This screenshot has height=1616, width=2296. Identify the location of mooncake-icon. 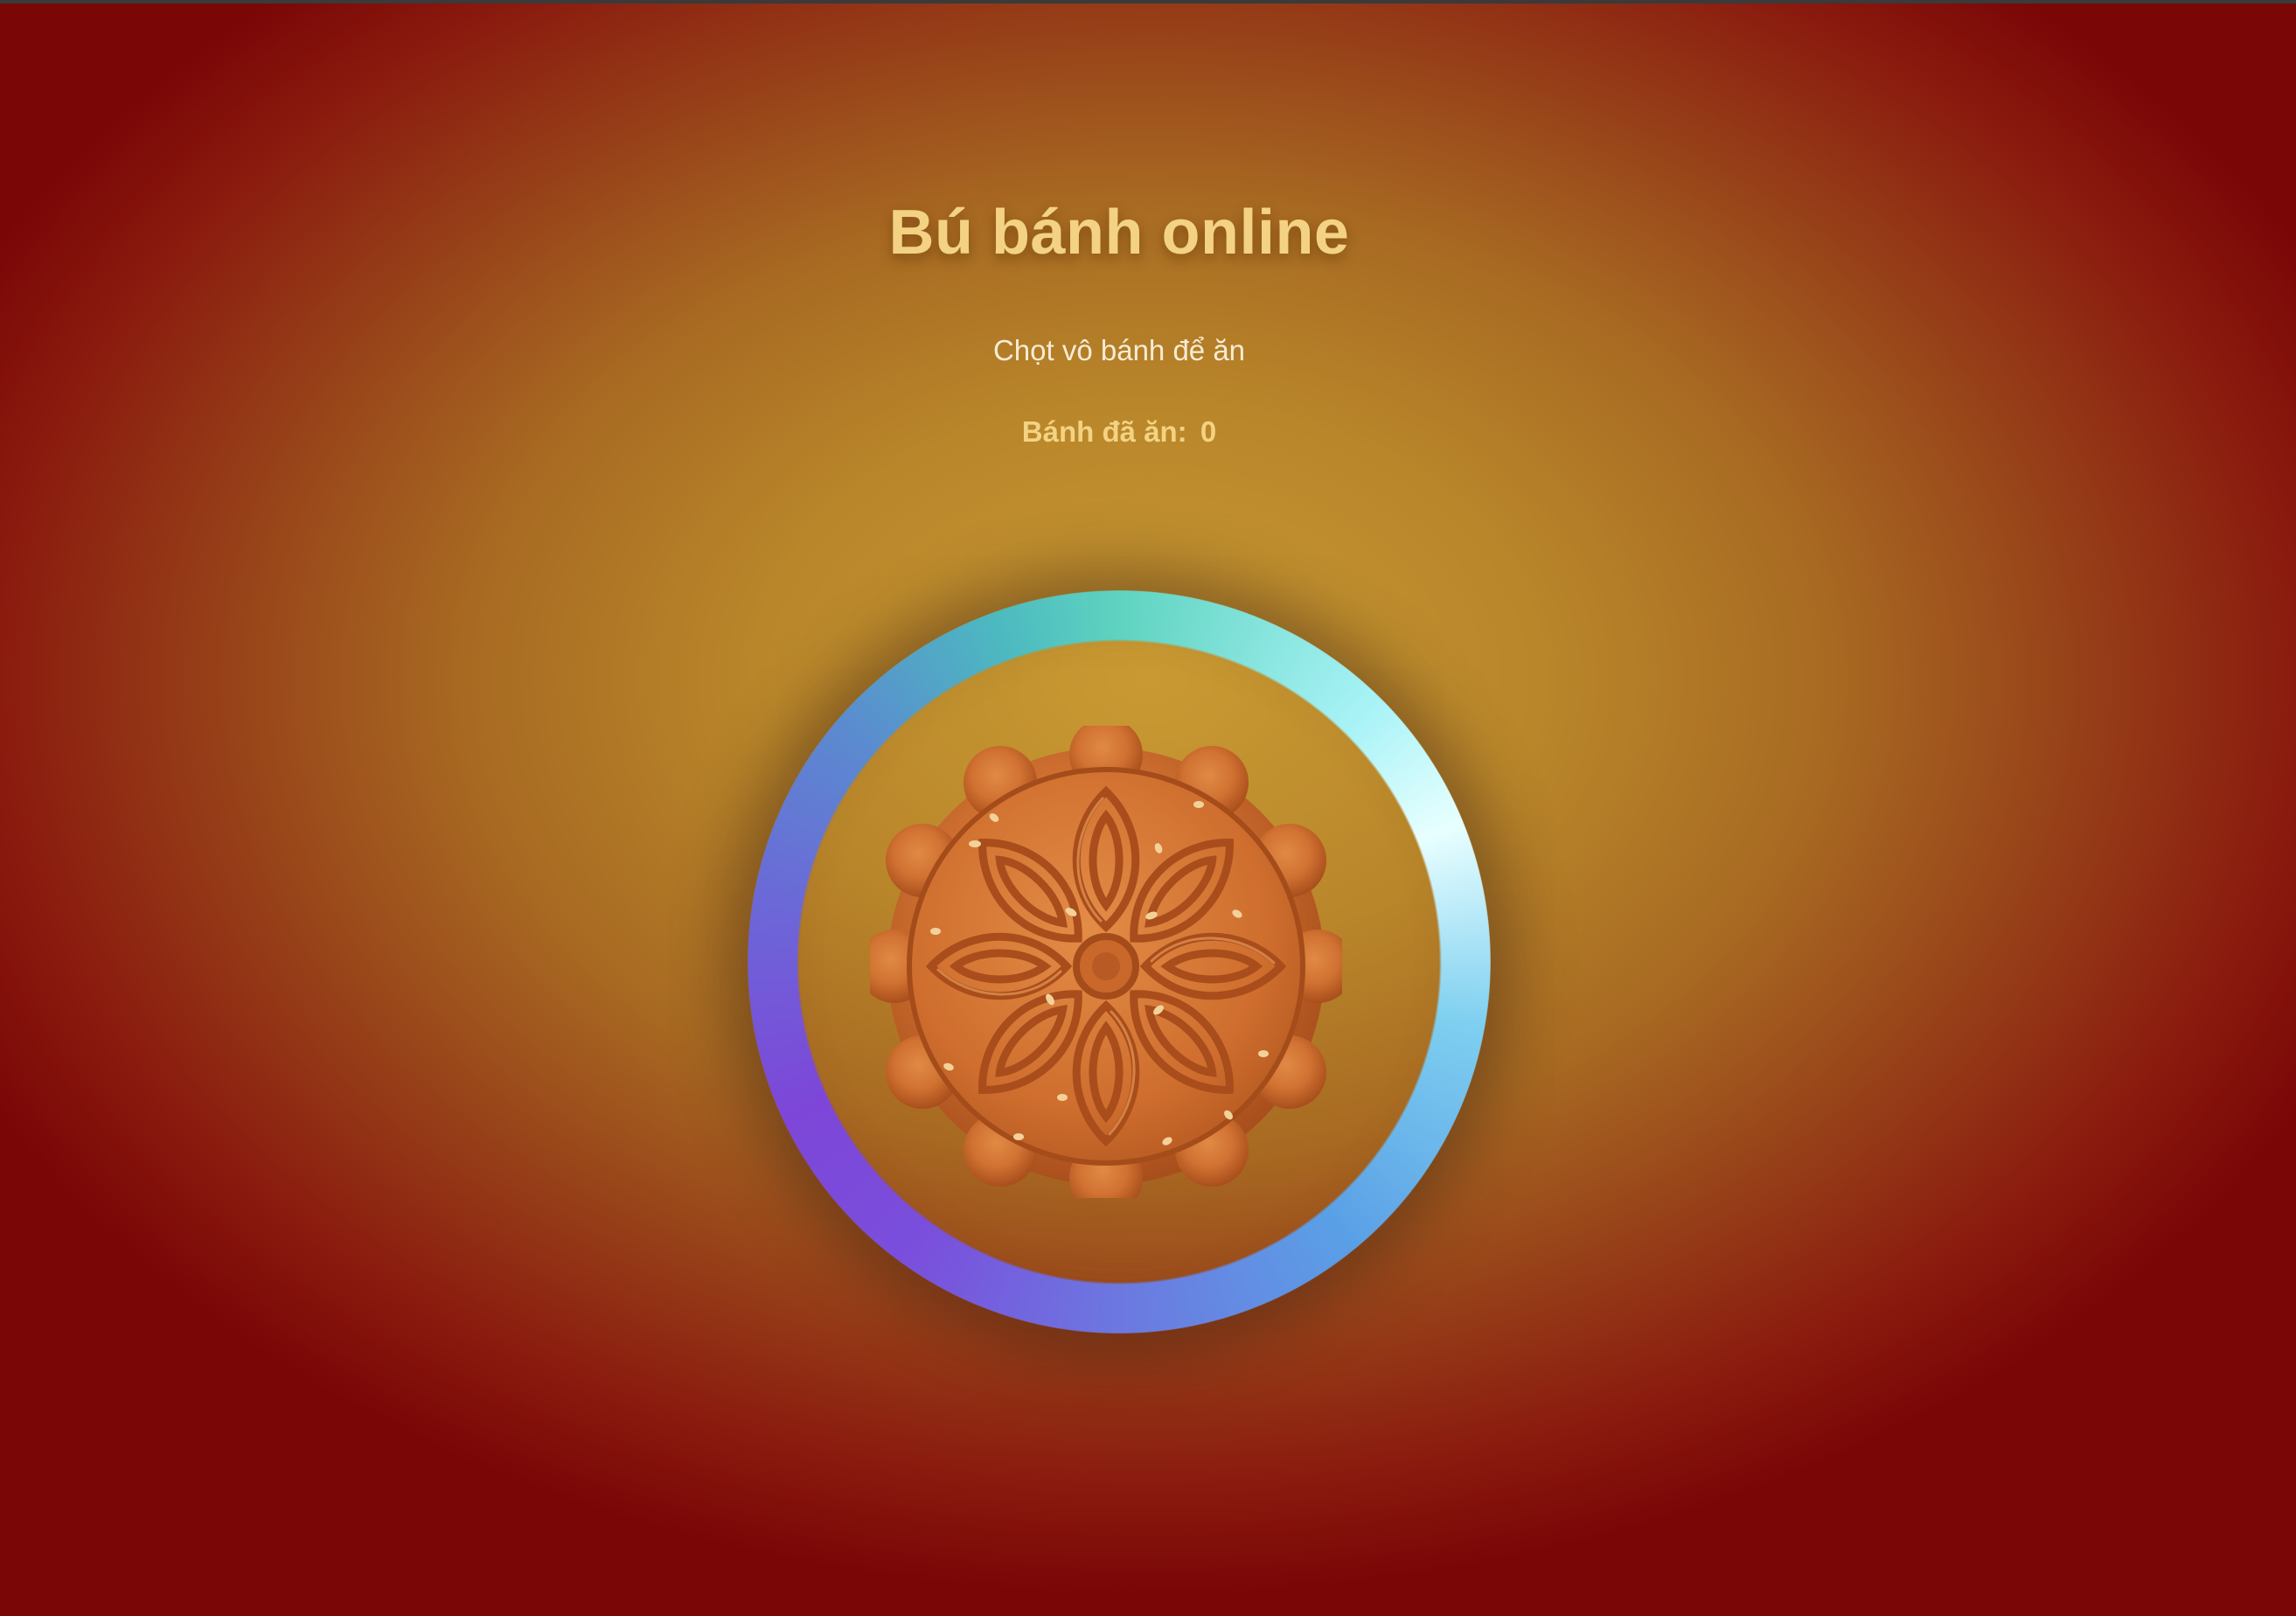
(1106, 962).